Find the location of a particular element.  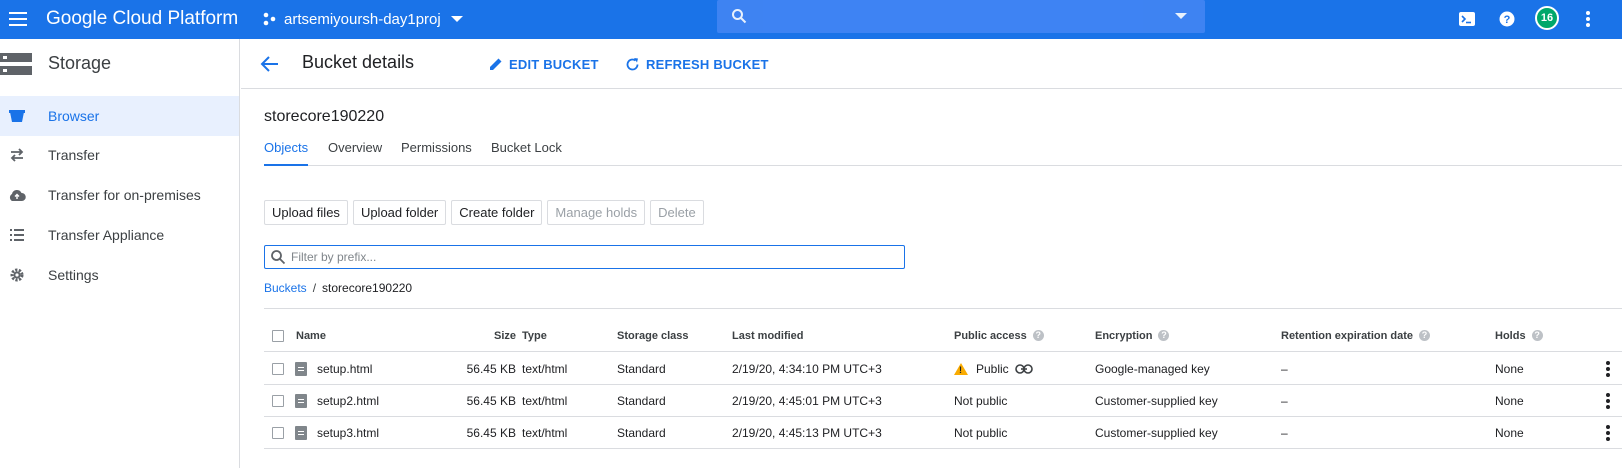

column-header-retention: Retention expiration date? is located at coordinates (1356, 340).